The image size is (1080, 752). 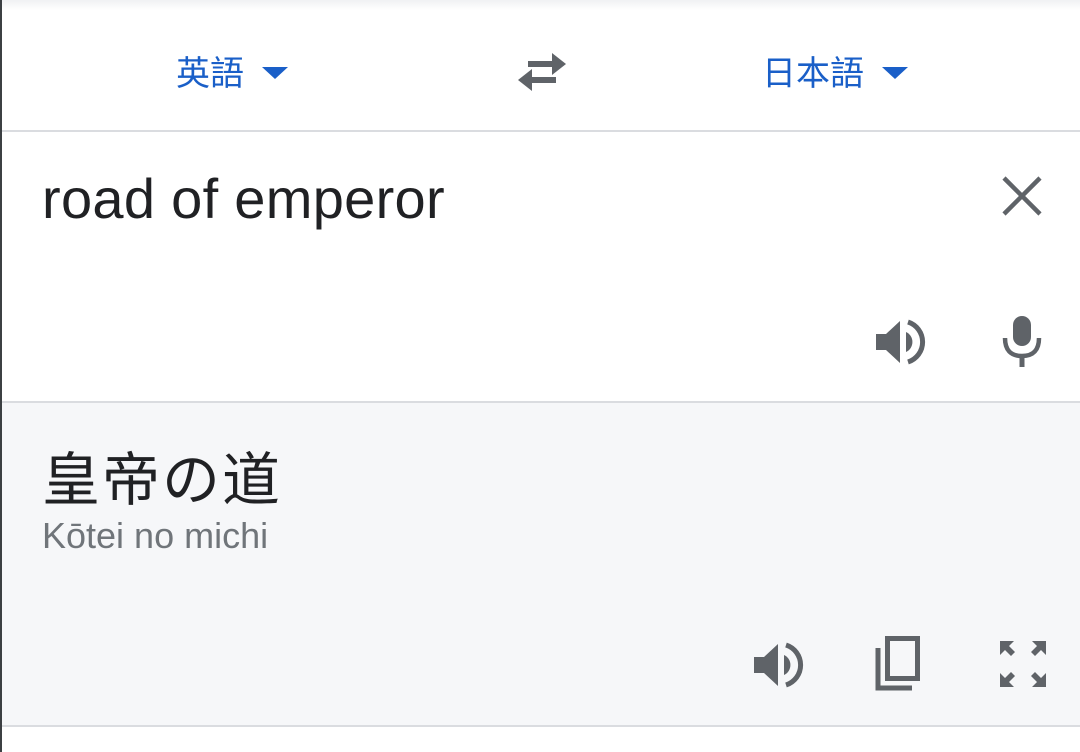 I want to click on swap-arrows-icon, so click(x=542, y=72).